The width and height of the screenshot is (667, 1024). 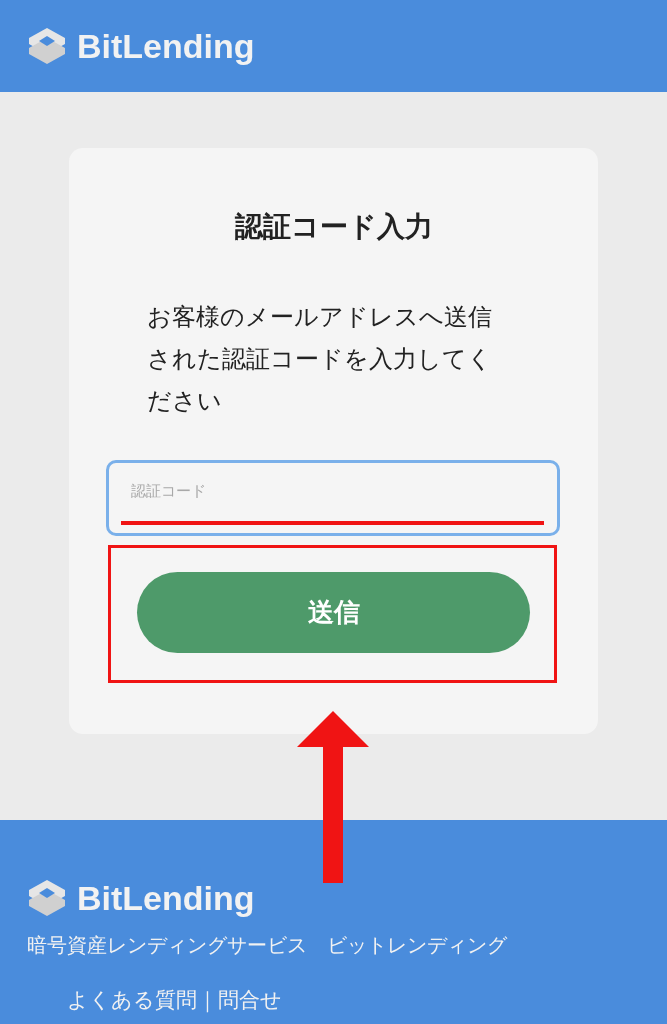 What do you see at coordinates (333, 797) in the screenshot?
I see `arrow-icon` at bounding box center [333, 797].